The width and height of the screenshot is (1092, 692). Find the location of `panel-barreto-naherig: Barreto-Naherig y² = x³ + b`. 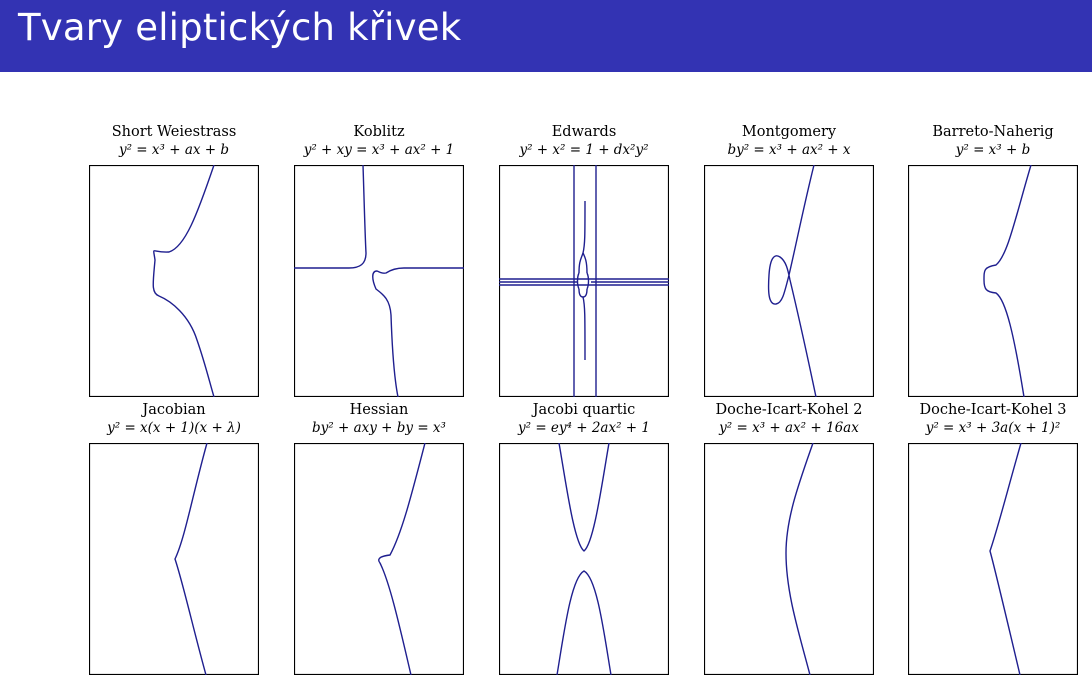

panel-barreto-naherig: Barreto-Naherig y² = x³ + b is located at coordinates (993, 261).